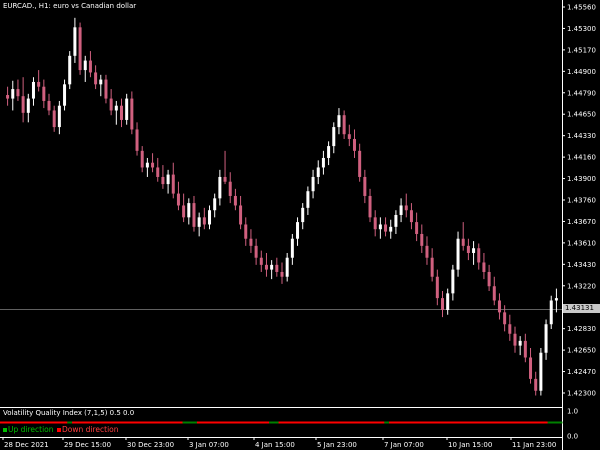  What do you see at coordinates (581, 351) in the screenshot?
I see `price-tick-label: 1.42650` at bounding box center [581, 351].